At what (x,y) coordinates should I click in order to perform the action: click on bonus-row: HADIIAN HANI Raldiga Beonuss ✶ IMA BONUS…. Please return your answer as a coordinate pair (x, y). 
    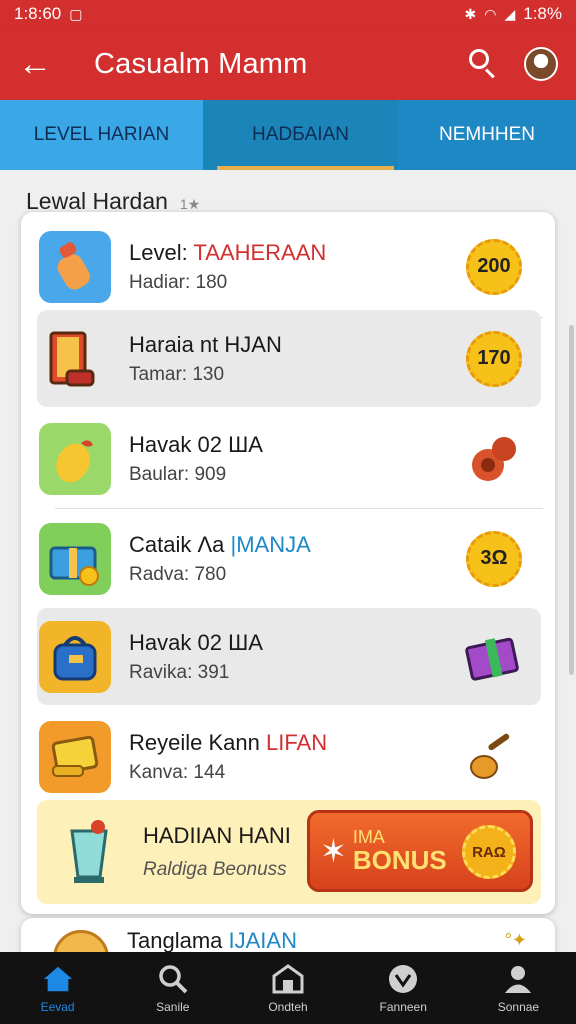
    Looking at the image, I should click on (289, 852).